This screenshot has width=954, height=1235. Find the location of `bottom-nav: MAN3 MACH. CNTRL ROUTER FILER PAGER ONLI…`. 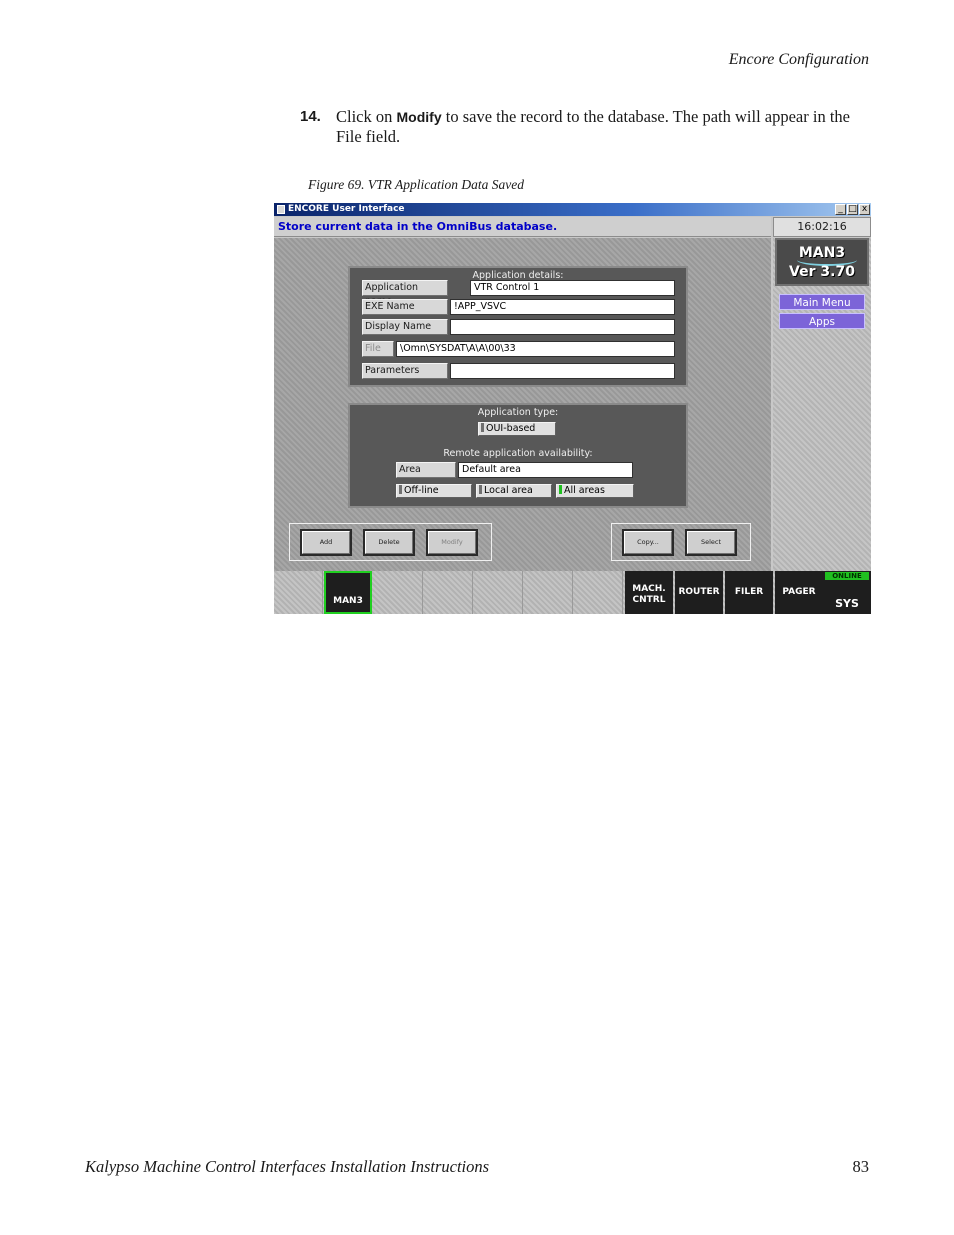

bottom-nav: MAN3 MACH. CNTRL ROUTER FILER PAGER ONLI… is located at coordinates (572, 592).